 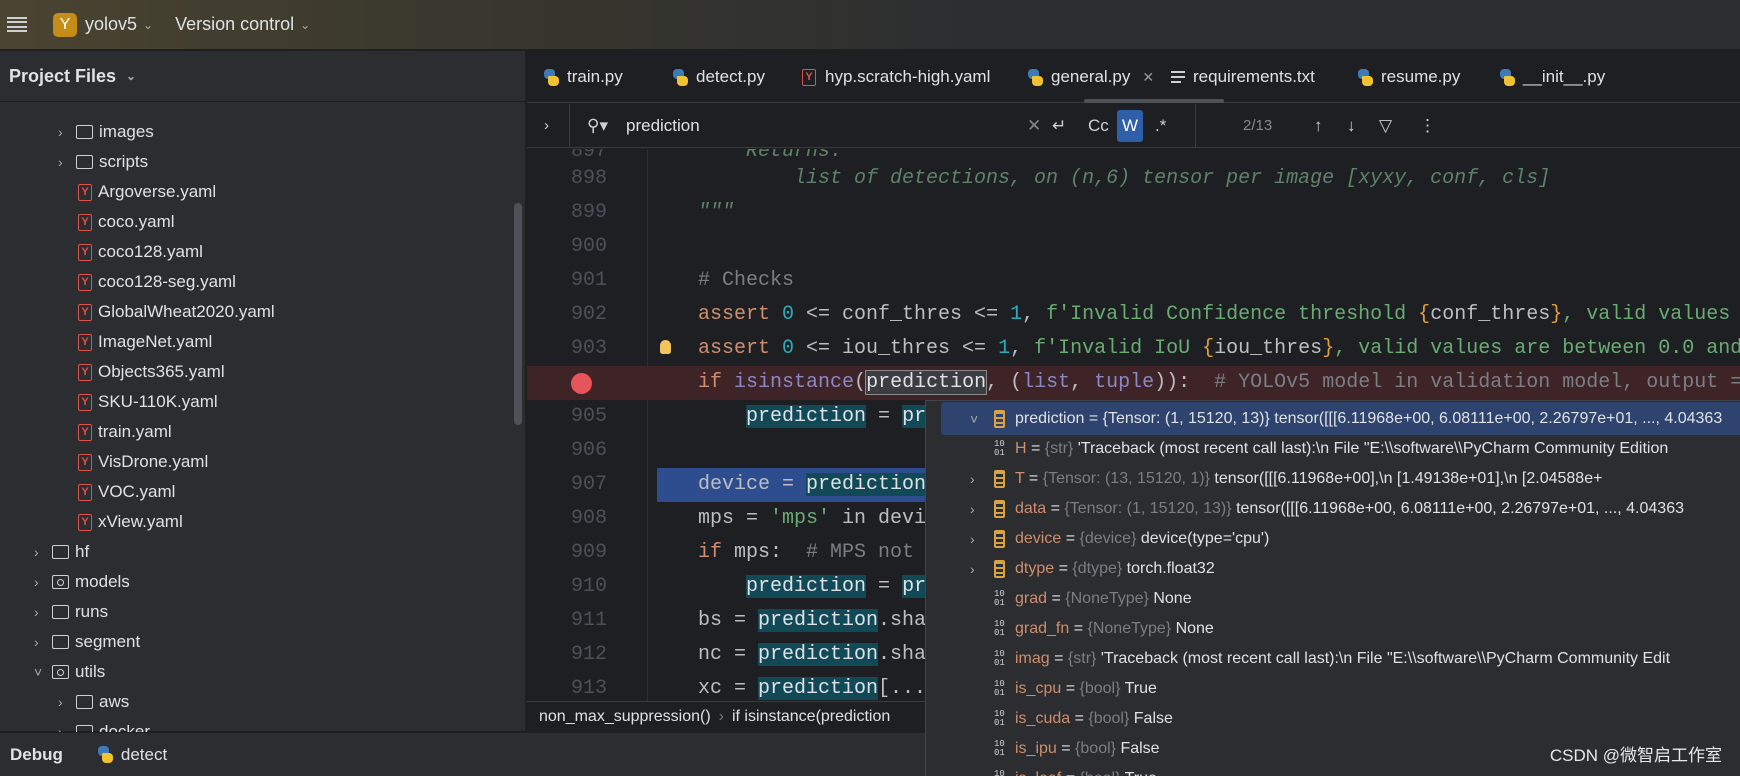 What do you see at coordinates (157, 282) in the screenshot?
I see `tree-item-coco128-seg-yaml: Ycoco128-seg.yaml` at bounding box center [157, 282].